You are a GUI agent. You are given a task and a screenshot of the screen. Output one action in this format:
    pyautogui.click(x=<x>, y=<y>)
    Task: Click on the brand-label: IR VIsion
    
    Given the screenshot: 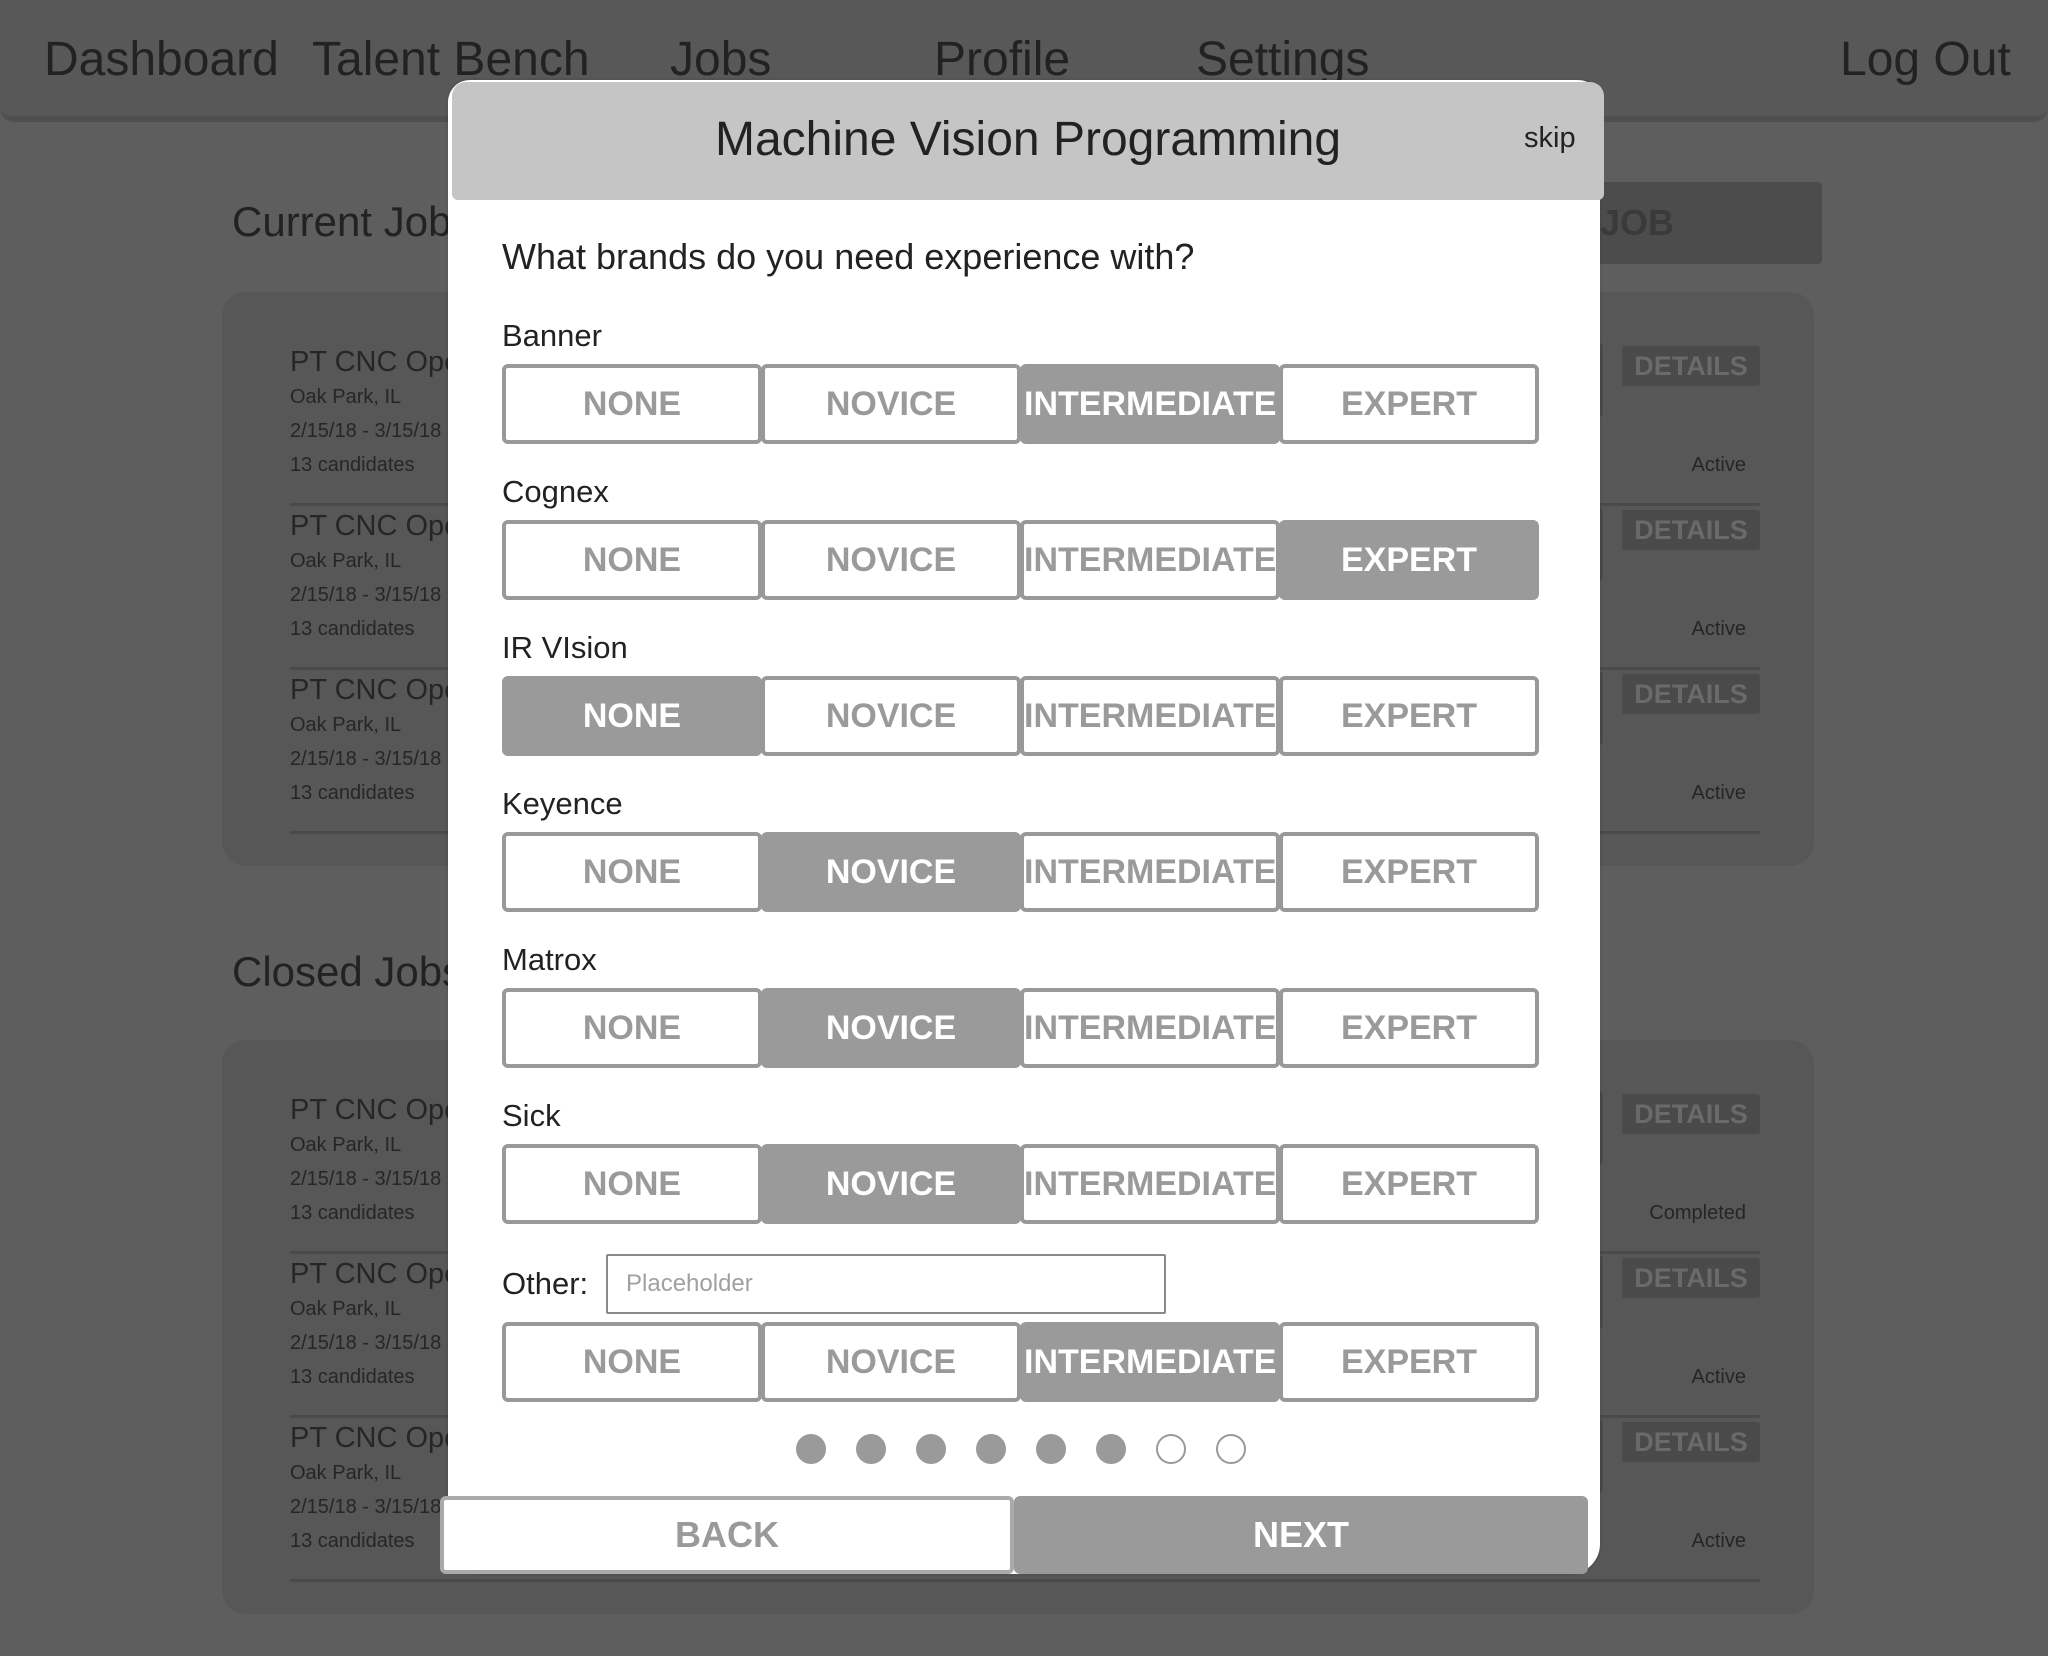 What is the action you would take?
    pyautogui.click(x=565, y=647)
    